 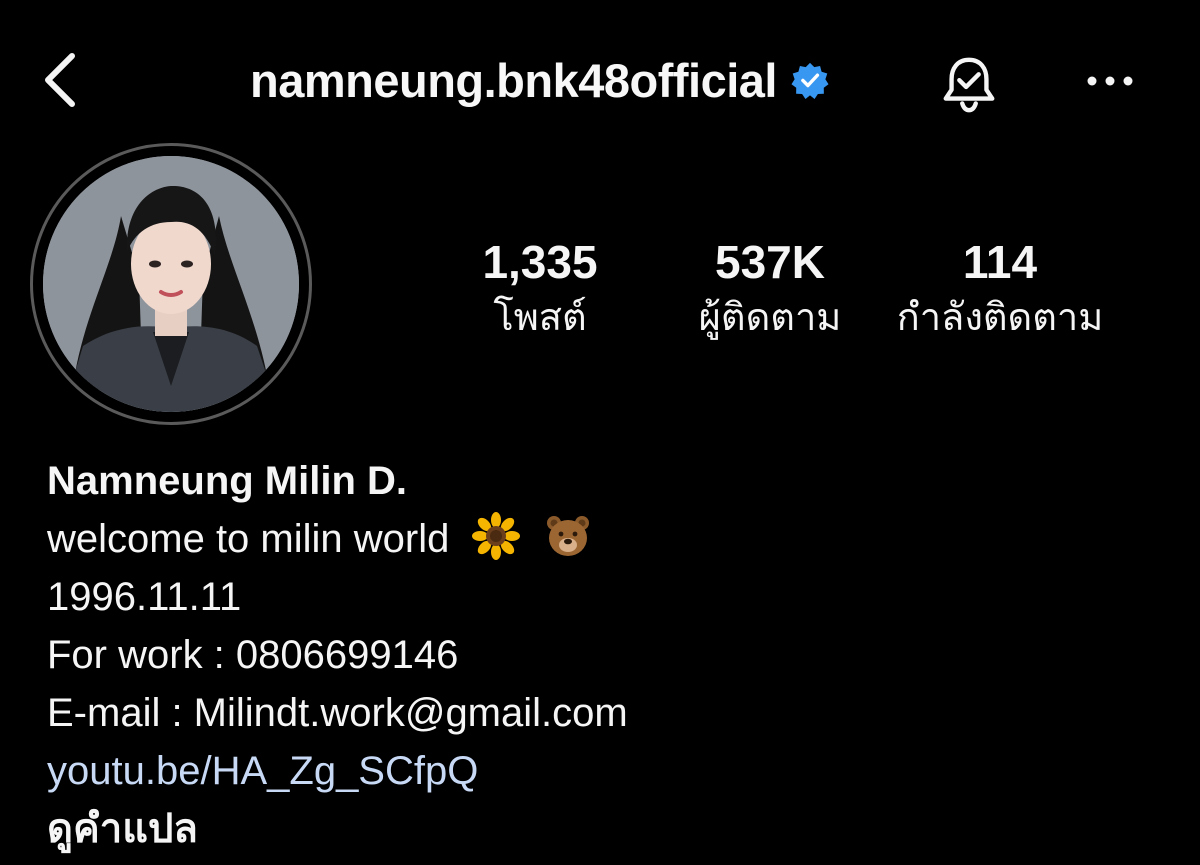 What do you see at coordinates (253, 655) in the screenshot?
I see `bio-work-phone: For work : 0806699146` at bounding box center [253, 655].